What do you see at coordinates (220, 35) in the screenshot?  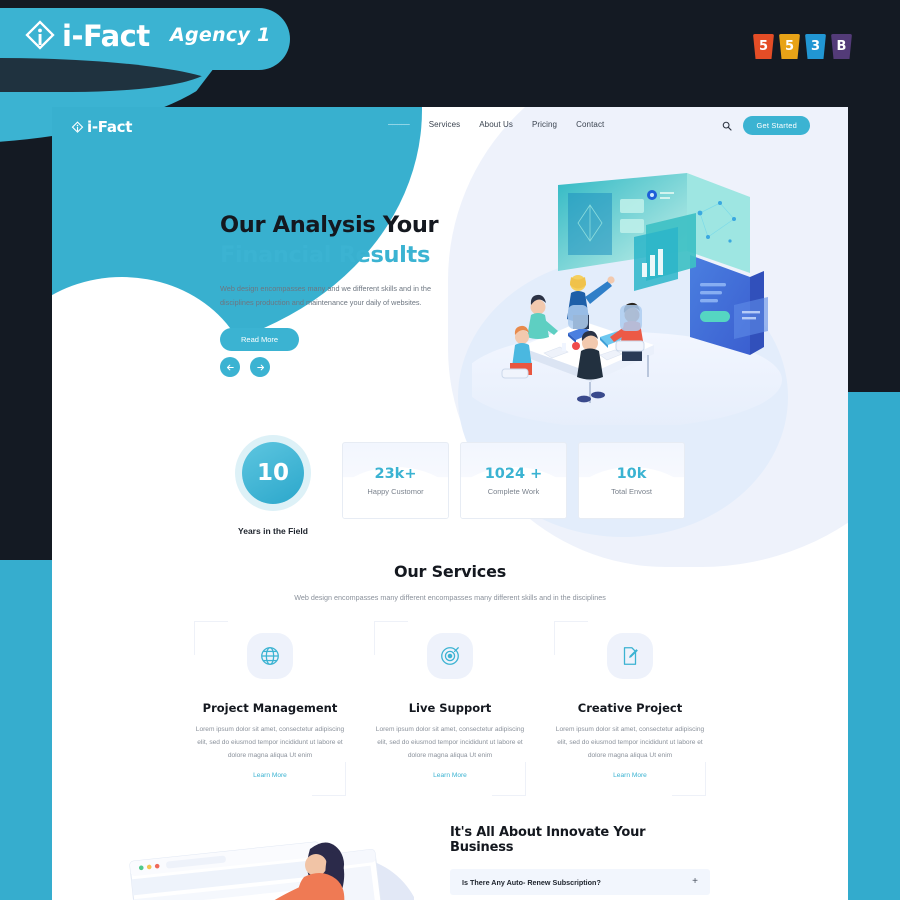 I see `agency-label: Agency 1` at bounding box center [220, 35].